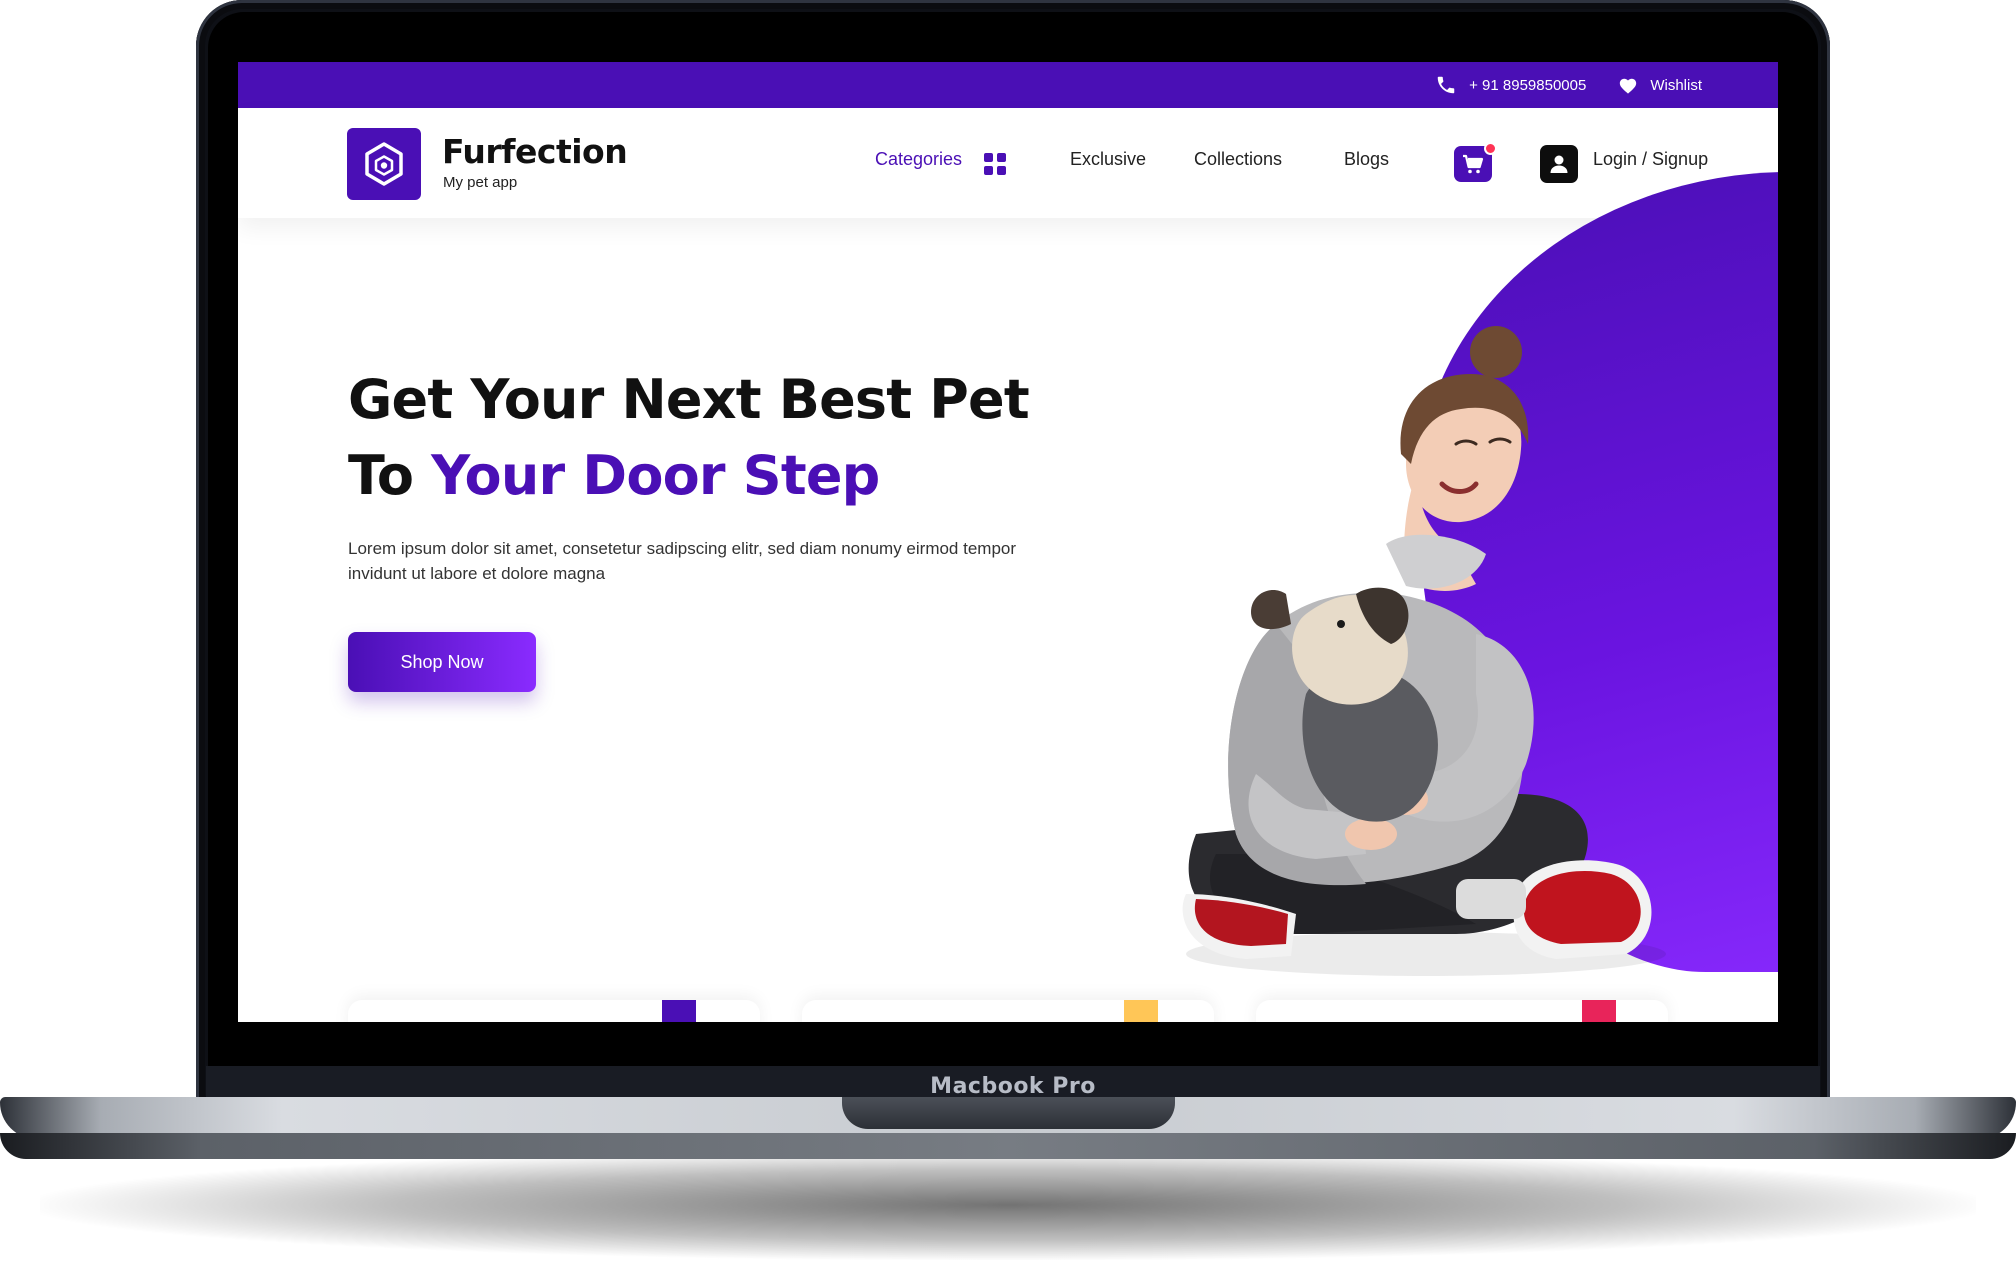  What do you see at coordinates (384, 164) in the screenshot?
I see `logo-icon` at bounding box center [384, 164].